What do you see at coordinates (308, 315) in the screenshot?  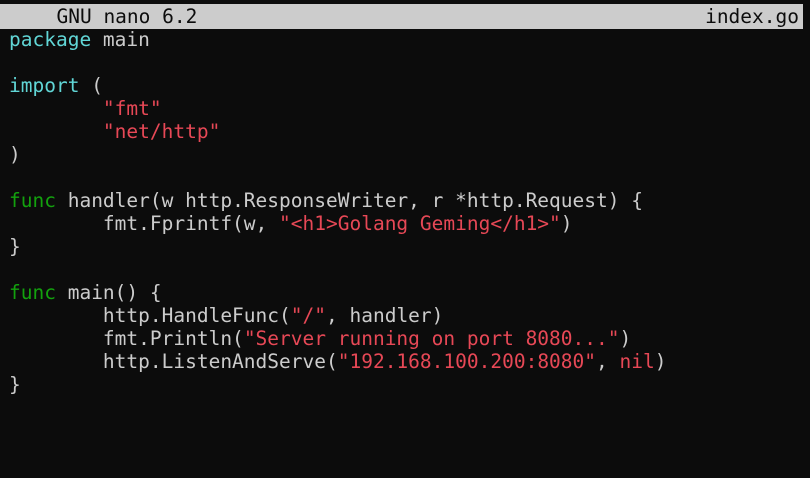 I see `string-literal: "/"` at bounding box center [308, 315].